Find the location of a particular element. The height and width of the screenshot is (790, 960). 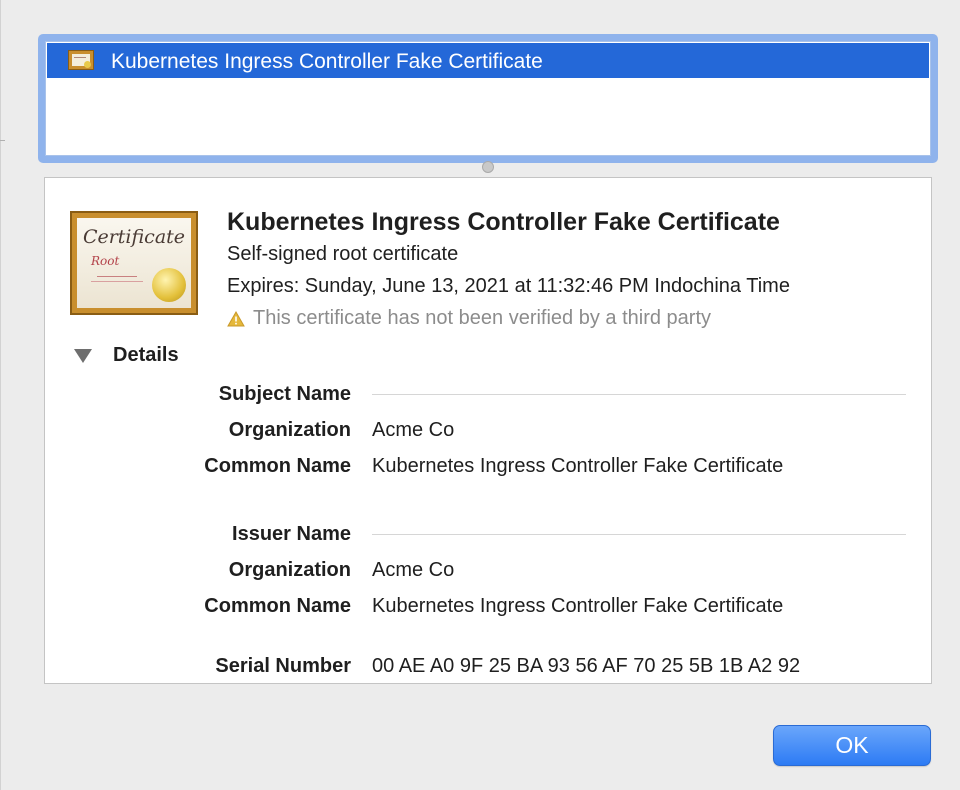

subject-organization-value: Acme Co is located at coordinates (413, 430).